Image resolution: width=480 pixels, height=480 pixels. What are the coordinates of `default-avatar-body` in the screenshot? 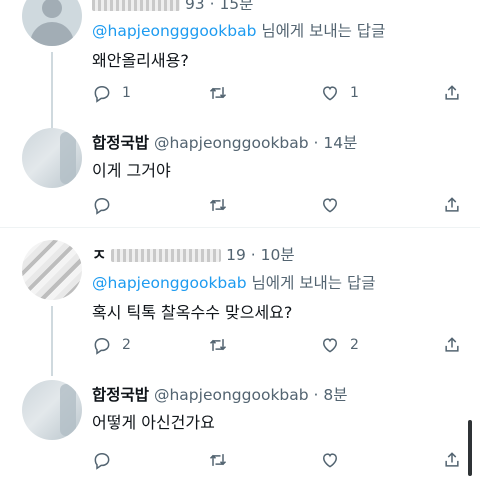 It's located at (52, 34).